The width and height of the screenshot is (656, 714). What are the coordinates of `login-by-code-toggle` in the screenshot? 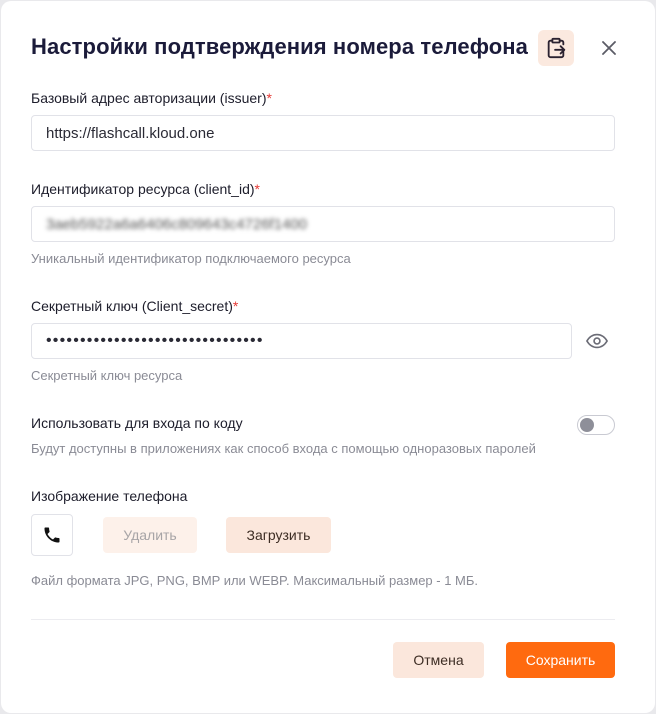 It's located at (596, 425).